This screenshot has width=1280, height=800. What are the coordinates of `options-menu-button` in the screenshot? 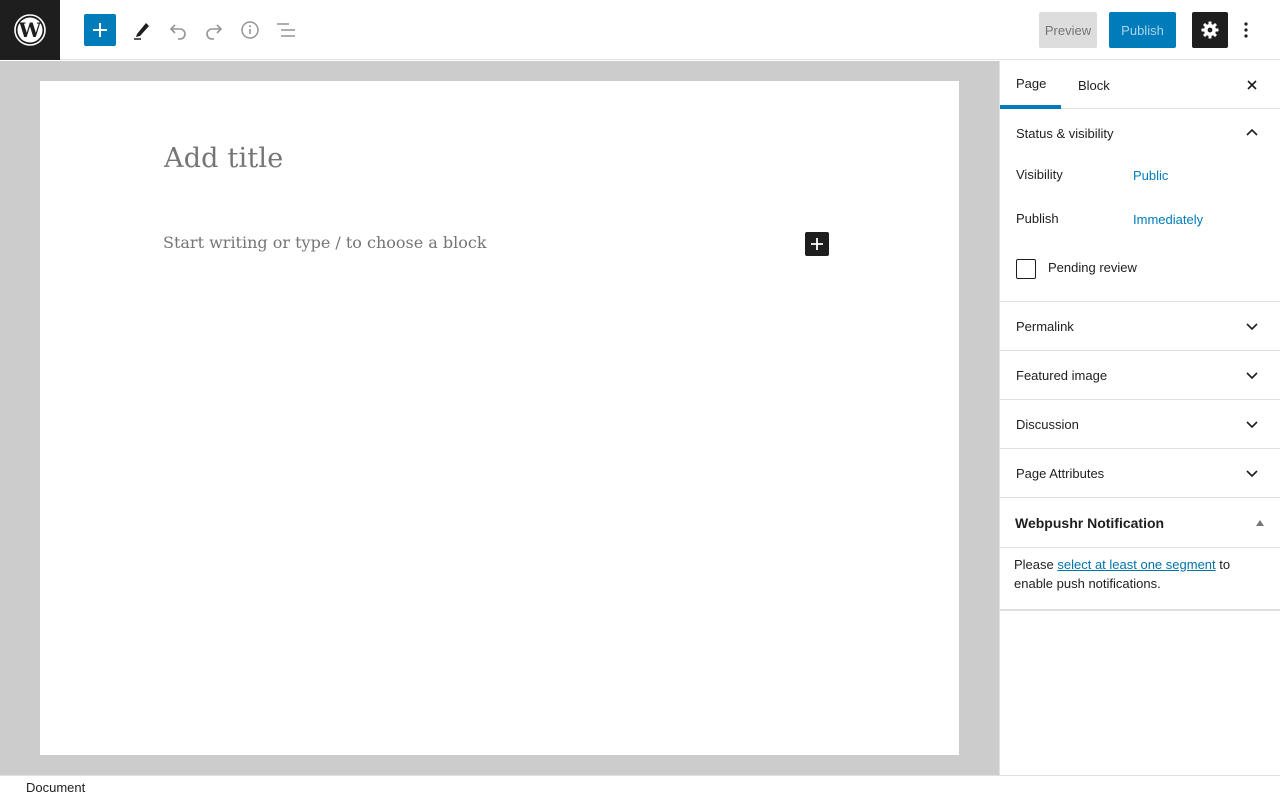 It's located at (1246, 30).